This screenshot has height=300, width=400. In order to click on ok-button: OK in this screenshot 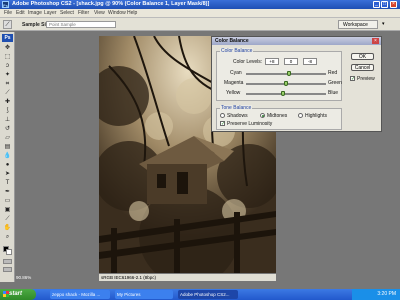, I will do `click(362, 56)`.